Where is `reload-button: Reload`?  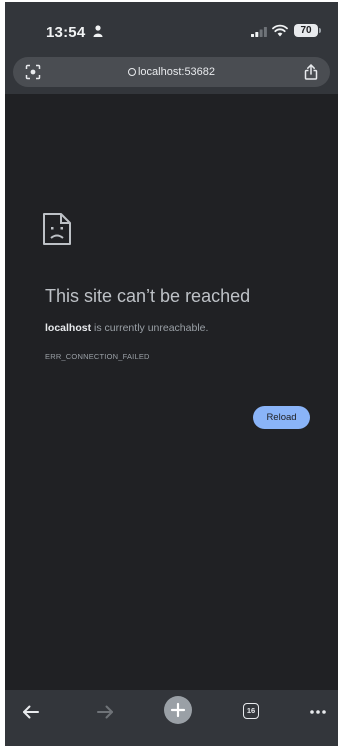 reload-button: Reload is located at coordinates (281, 417).